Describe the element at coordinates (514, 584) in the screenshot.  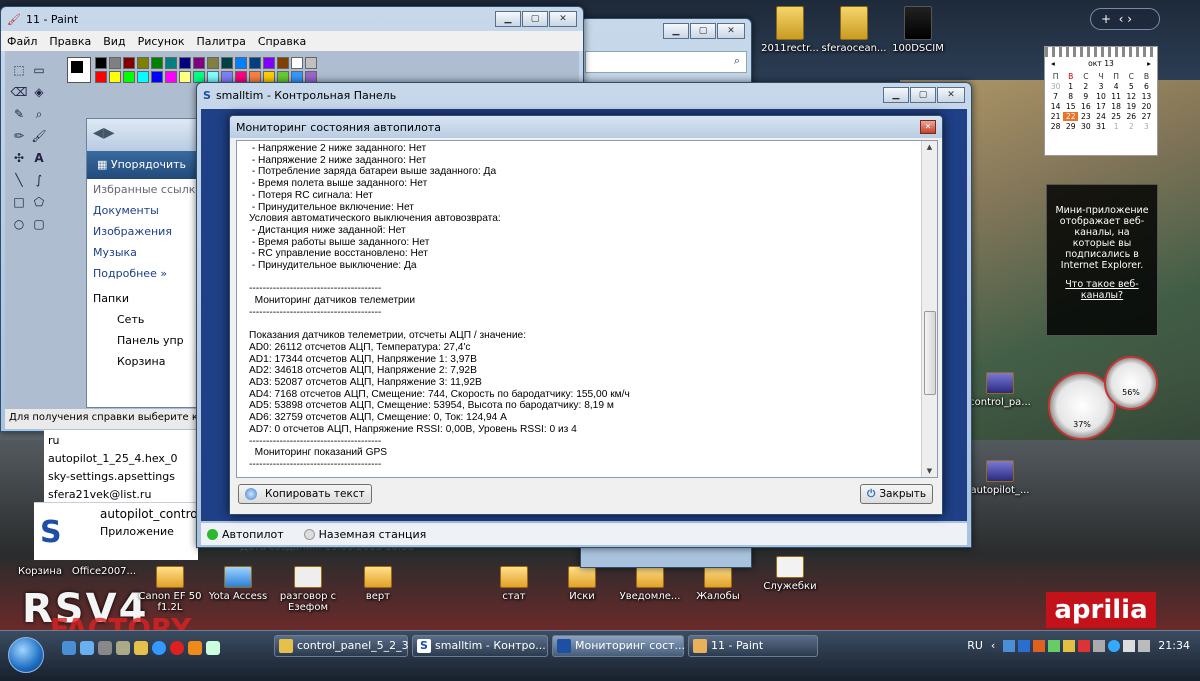
I see `desktop-icon-stat: стат` at that location.